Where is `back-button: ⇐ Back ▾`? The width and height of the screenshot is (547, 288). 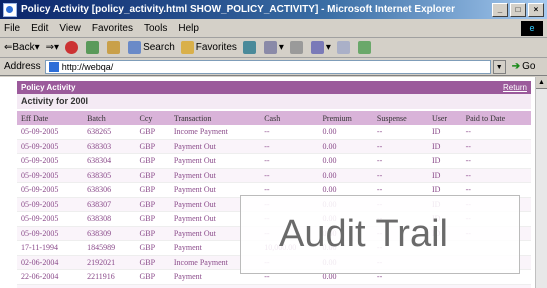
back-button: ⇐ Back ▾ is located at coordinates (22, 47).